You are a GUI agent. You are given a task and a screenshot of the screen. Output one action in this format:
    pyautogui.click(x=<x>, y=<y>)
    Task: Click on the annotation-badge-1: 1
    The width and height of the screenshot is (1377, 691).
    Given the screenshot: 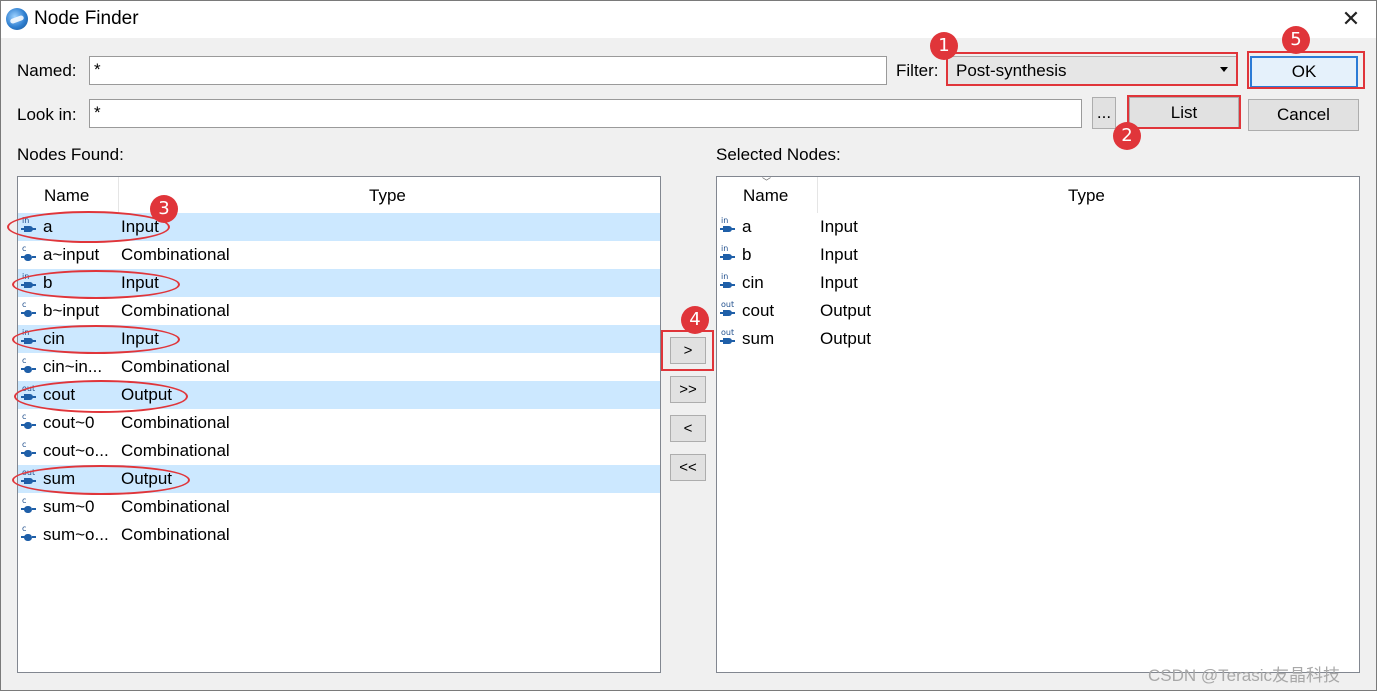 What is the action you would take?
    pyautogui.click(x=944, y=46)
    